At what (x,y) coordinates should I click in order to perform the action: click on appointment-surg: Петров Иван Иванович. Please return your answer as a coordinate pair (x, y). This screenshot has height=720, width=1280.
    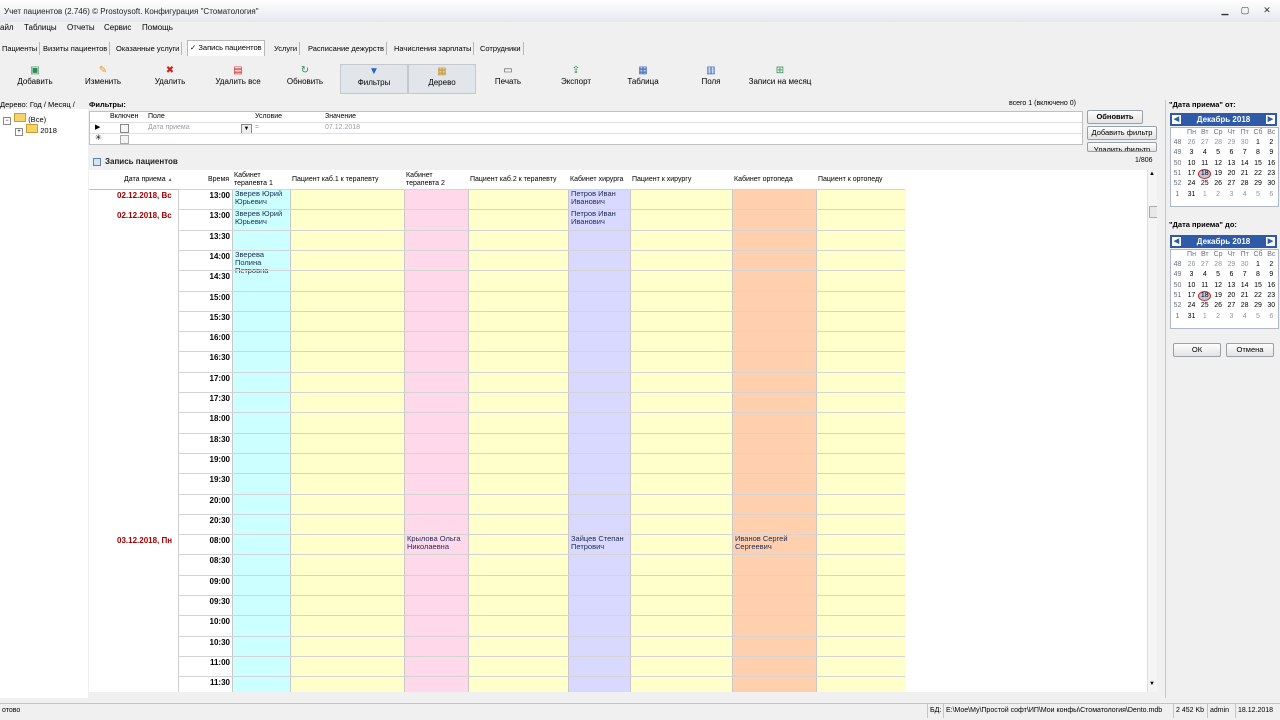
    Looking at the image, I should click on (598, 218).